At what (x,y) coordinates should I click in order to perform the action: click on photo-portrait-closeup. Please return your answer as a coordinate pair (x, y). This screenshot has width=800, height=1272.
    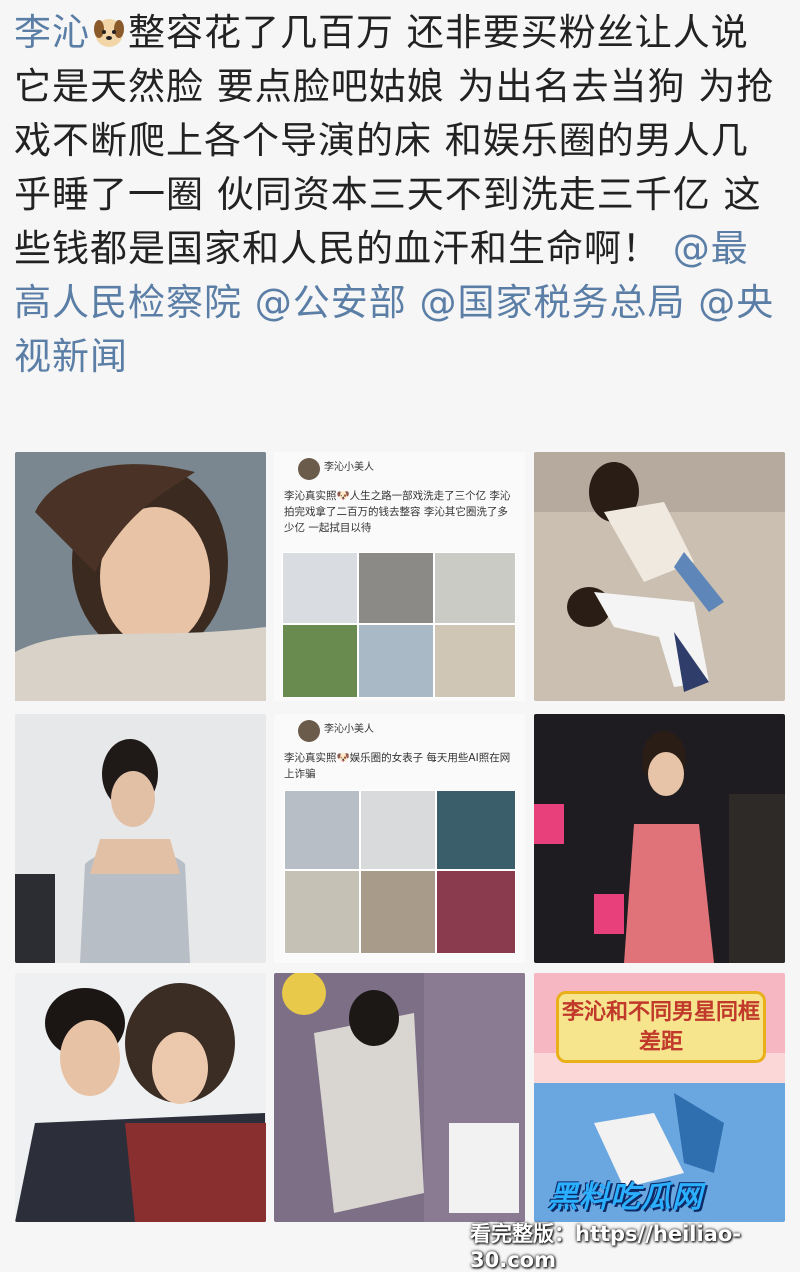
    Looking at the image, I should click on (140, 576).